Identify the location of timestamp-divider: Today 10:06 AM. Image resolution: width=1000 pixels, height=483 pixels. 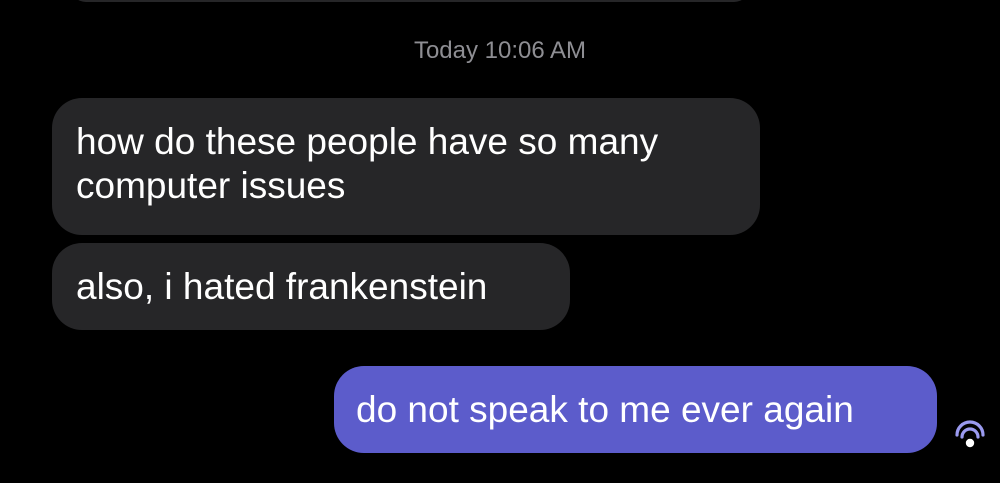
(500, 50).